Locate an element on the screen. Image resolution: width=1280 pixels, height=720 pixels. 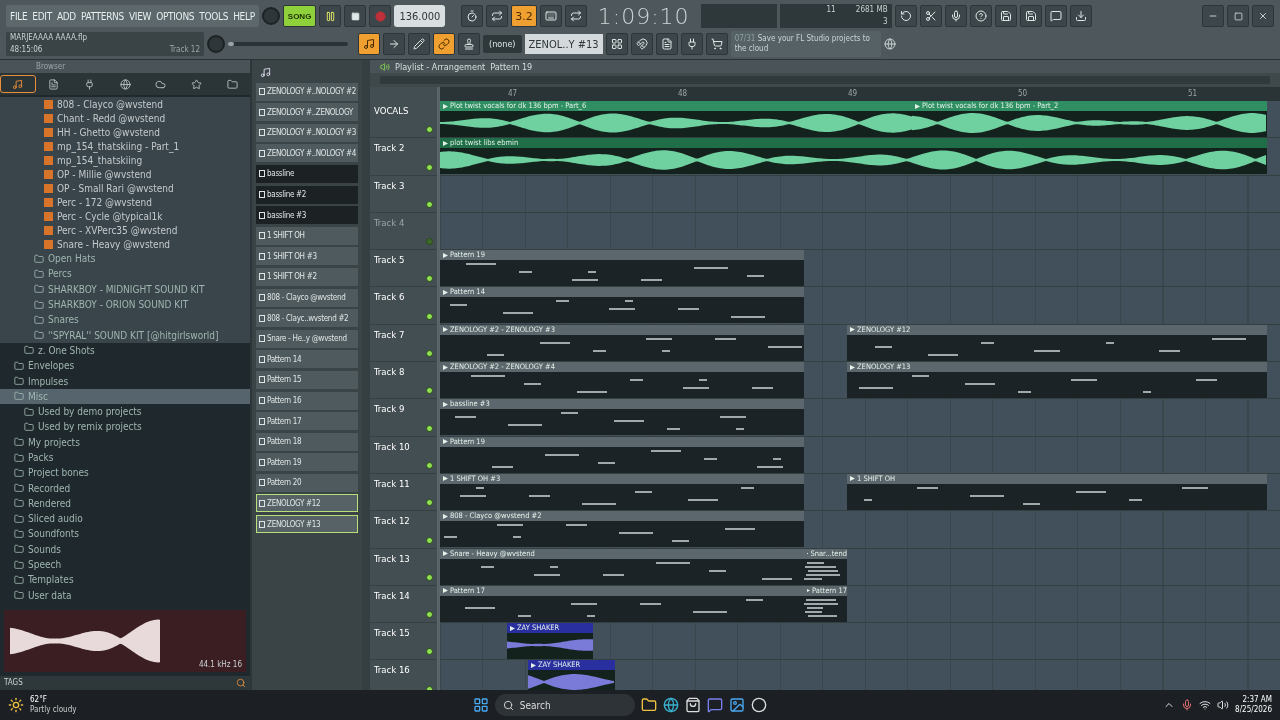
browser-item: OP - Small Rari @wvstend is located at coordinates (125, 188).